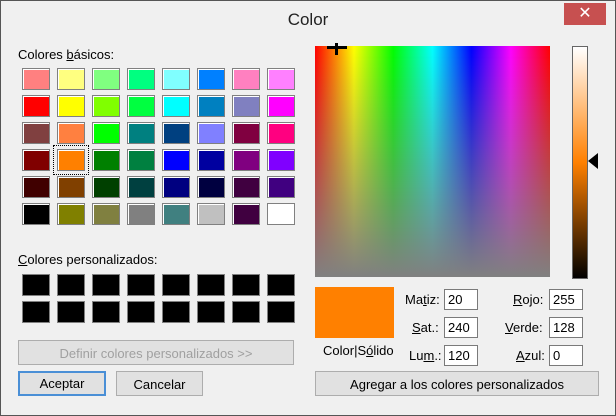  What do you see at coordinates (156, 352) in the screenshot?
I see `define-custom-colors-button: Definir colores personalizados >>` at bounding box center [156, 352].